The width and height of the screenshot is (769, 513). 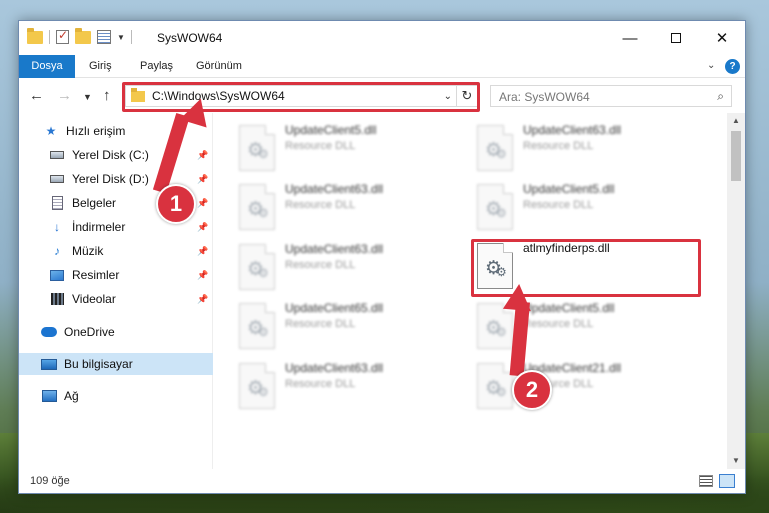 I want to click on nav-item-label: Videolar, so click(x=94, y=299).